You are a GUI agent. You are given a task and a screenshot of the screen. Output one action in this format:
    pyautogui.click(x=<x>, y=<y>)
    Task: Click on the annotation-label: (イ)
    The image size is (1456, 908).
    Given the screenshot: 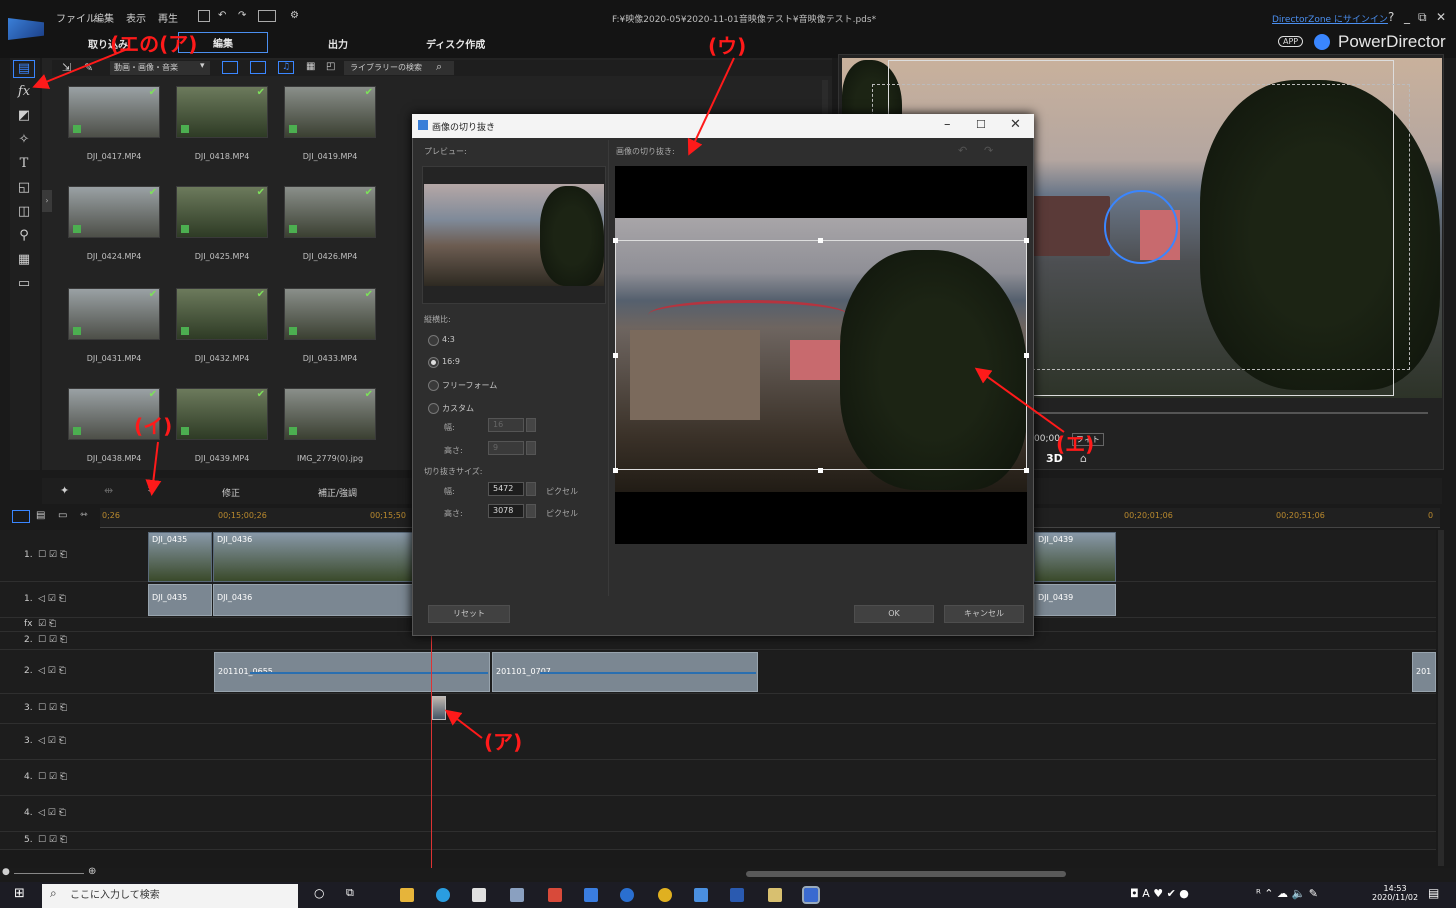 What is the action you would take?
    pyautogui.click(x=153, y=426)
    